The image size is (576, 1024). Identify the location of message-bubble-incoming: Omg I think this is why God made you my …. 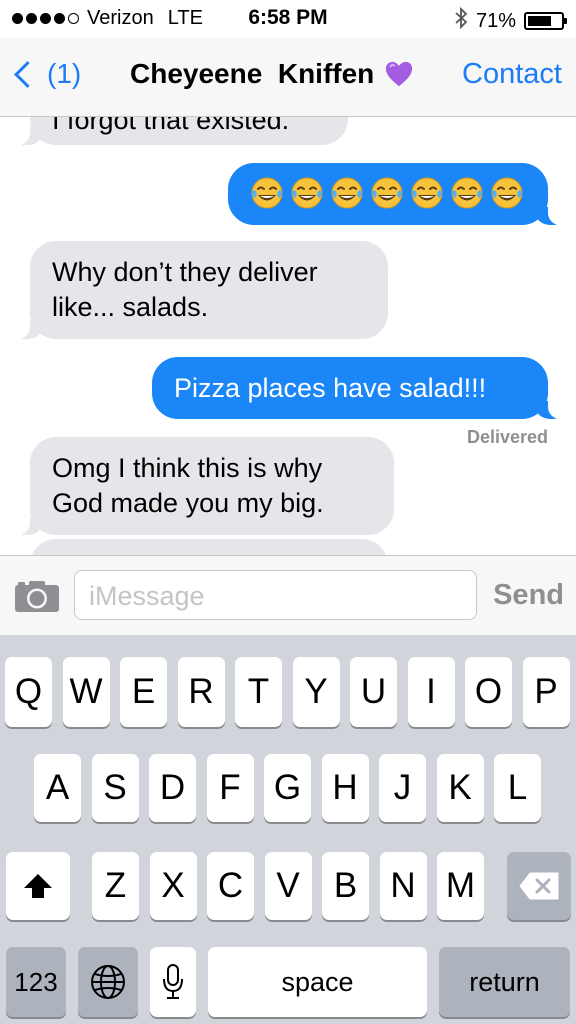
(205, 486).